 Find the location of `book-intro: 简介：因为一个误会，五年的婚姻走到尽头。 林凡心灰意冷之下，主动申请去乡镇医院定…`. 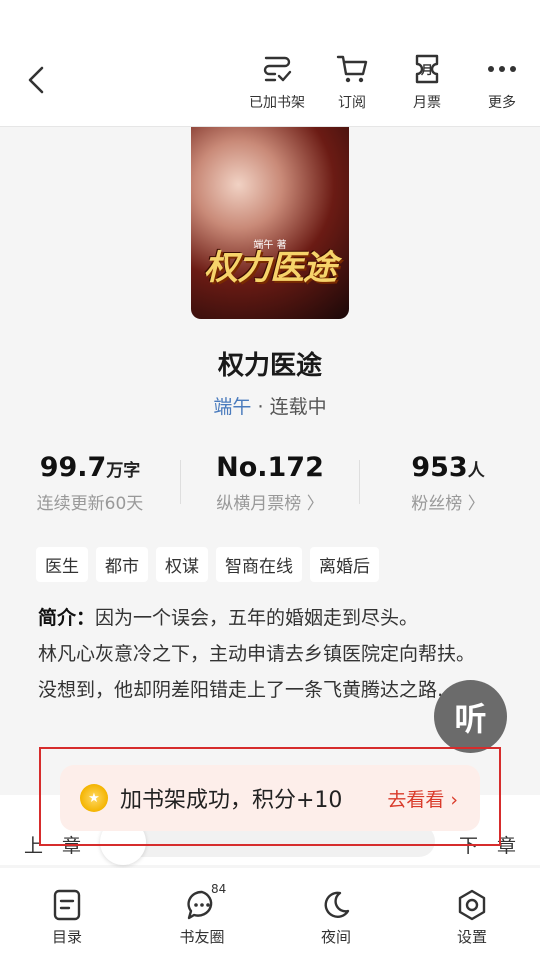

book-intro: 简介：因为一个误会，五年的婚姻走到尽头。 林凡心灰意冷之下，主动申请去乡镇医院定… is located at coordinates (265, 654).